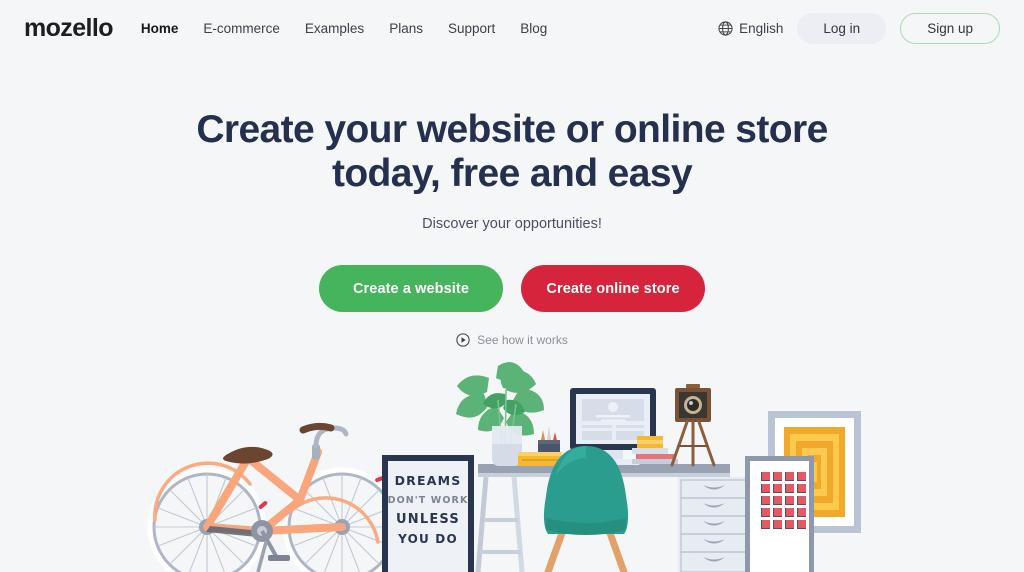  What do you see at coordinates (714, 524) in the screenshot?
I see `drawer-unit` at bounding box center [714, 524].